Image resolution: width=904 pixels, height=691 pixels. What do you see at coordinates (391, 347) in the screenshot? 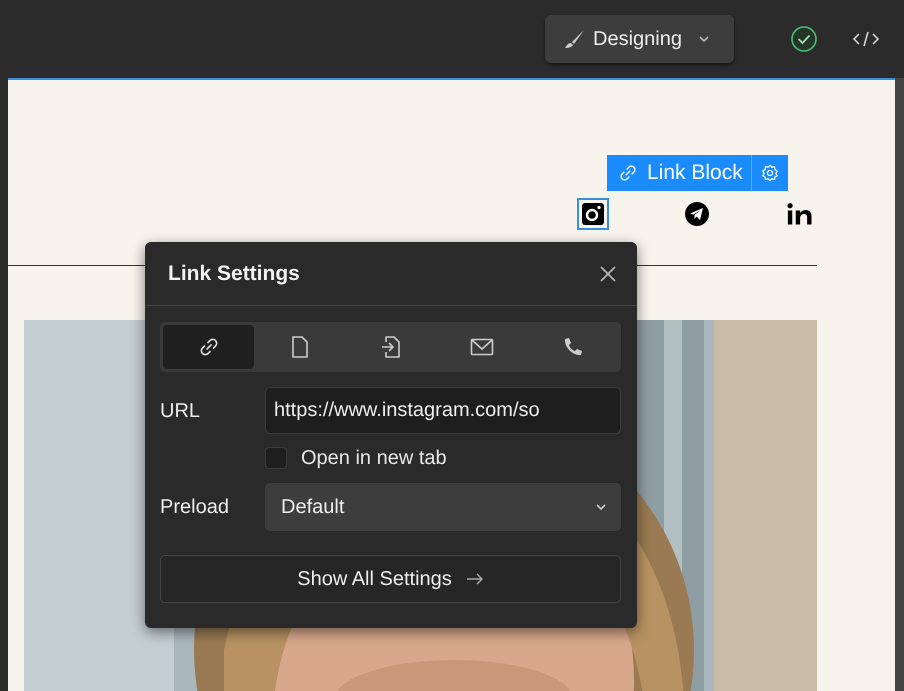
I see `enter-icon` at bounding box center [391, 347].